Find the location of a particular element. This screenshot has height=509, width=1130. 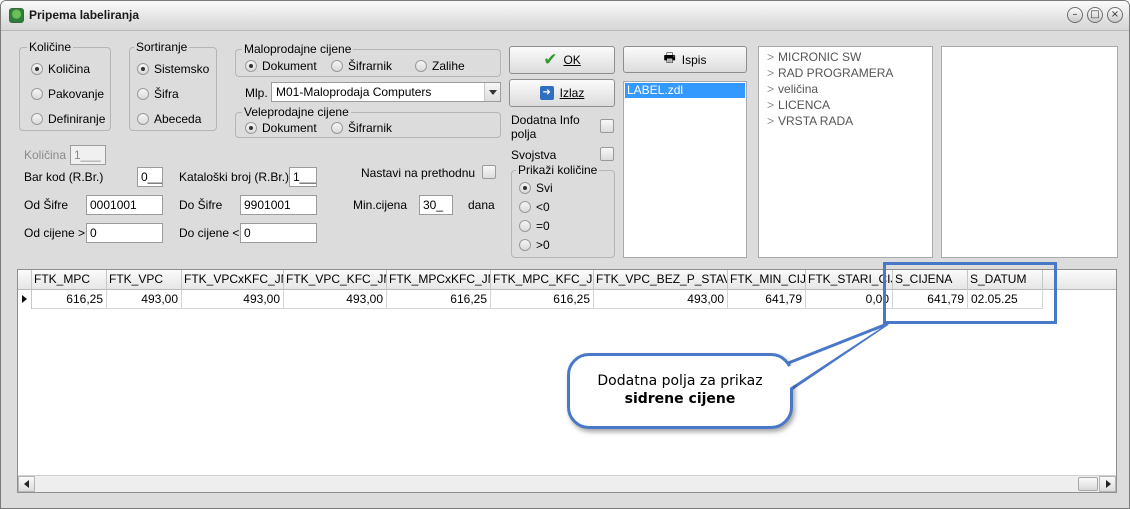

horizontal-scrollbar is located at coordinates (567, 483).